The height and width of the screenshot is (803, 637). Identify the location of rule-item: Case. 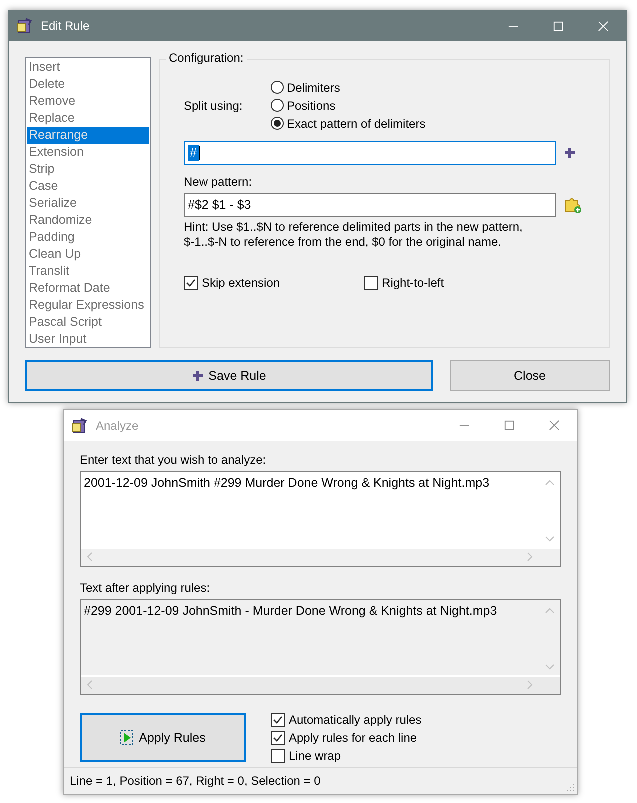
(88, 186).